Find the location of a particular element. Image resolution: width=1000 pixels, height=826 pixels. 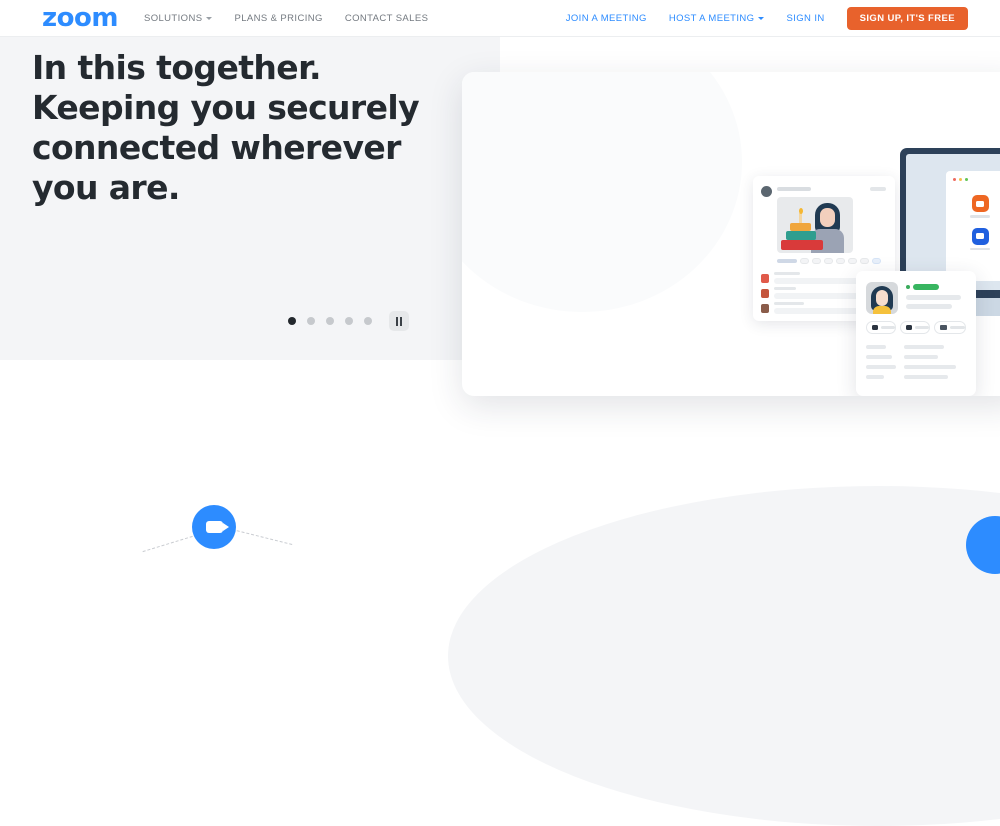

chat-button is located at coordinates (915, 327).